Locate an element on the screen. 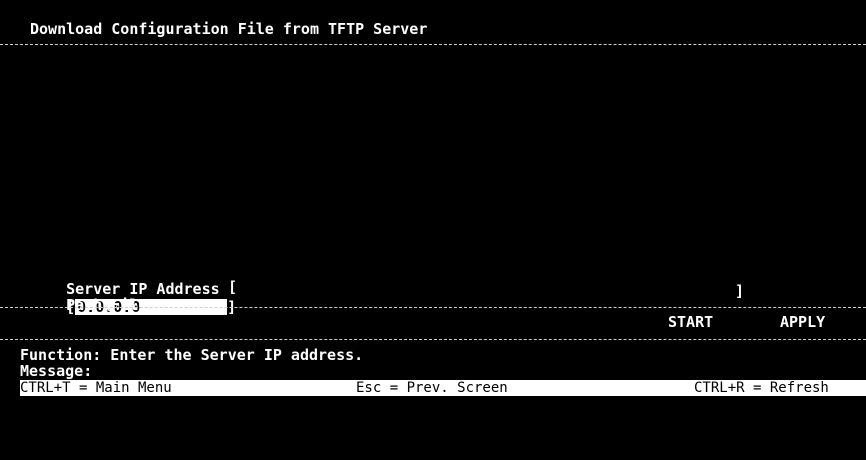  main-menu-shortcut: CTRL+T = Main Menu is located at coordinates (96, 388).